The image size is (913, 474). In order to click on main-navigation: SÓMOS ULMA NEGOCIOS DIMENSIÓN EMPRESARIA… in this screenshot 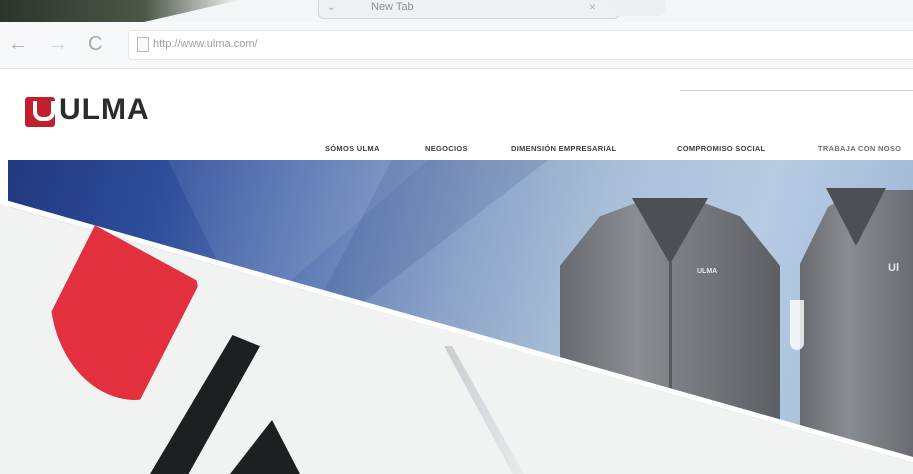, I will do `click(456, 152)`.